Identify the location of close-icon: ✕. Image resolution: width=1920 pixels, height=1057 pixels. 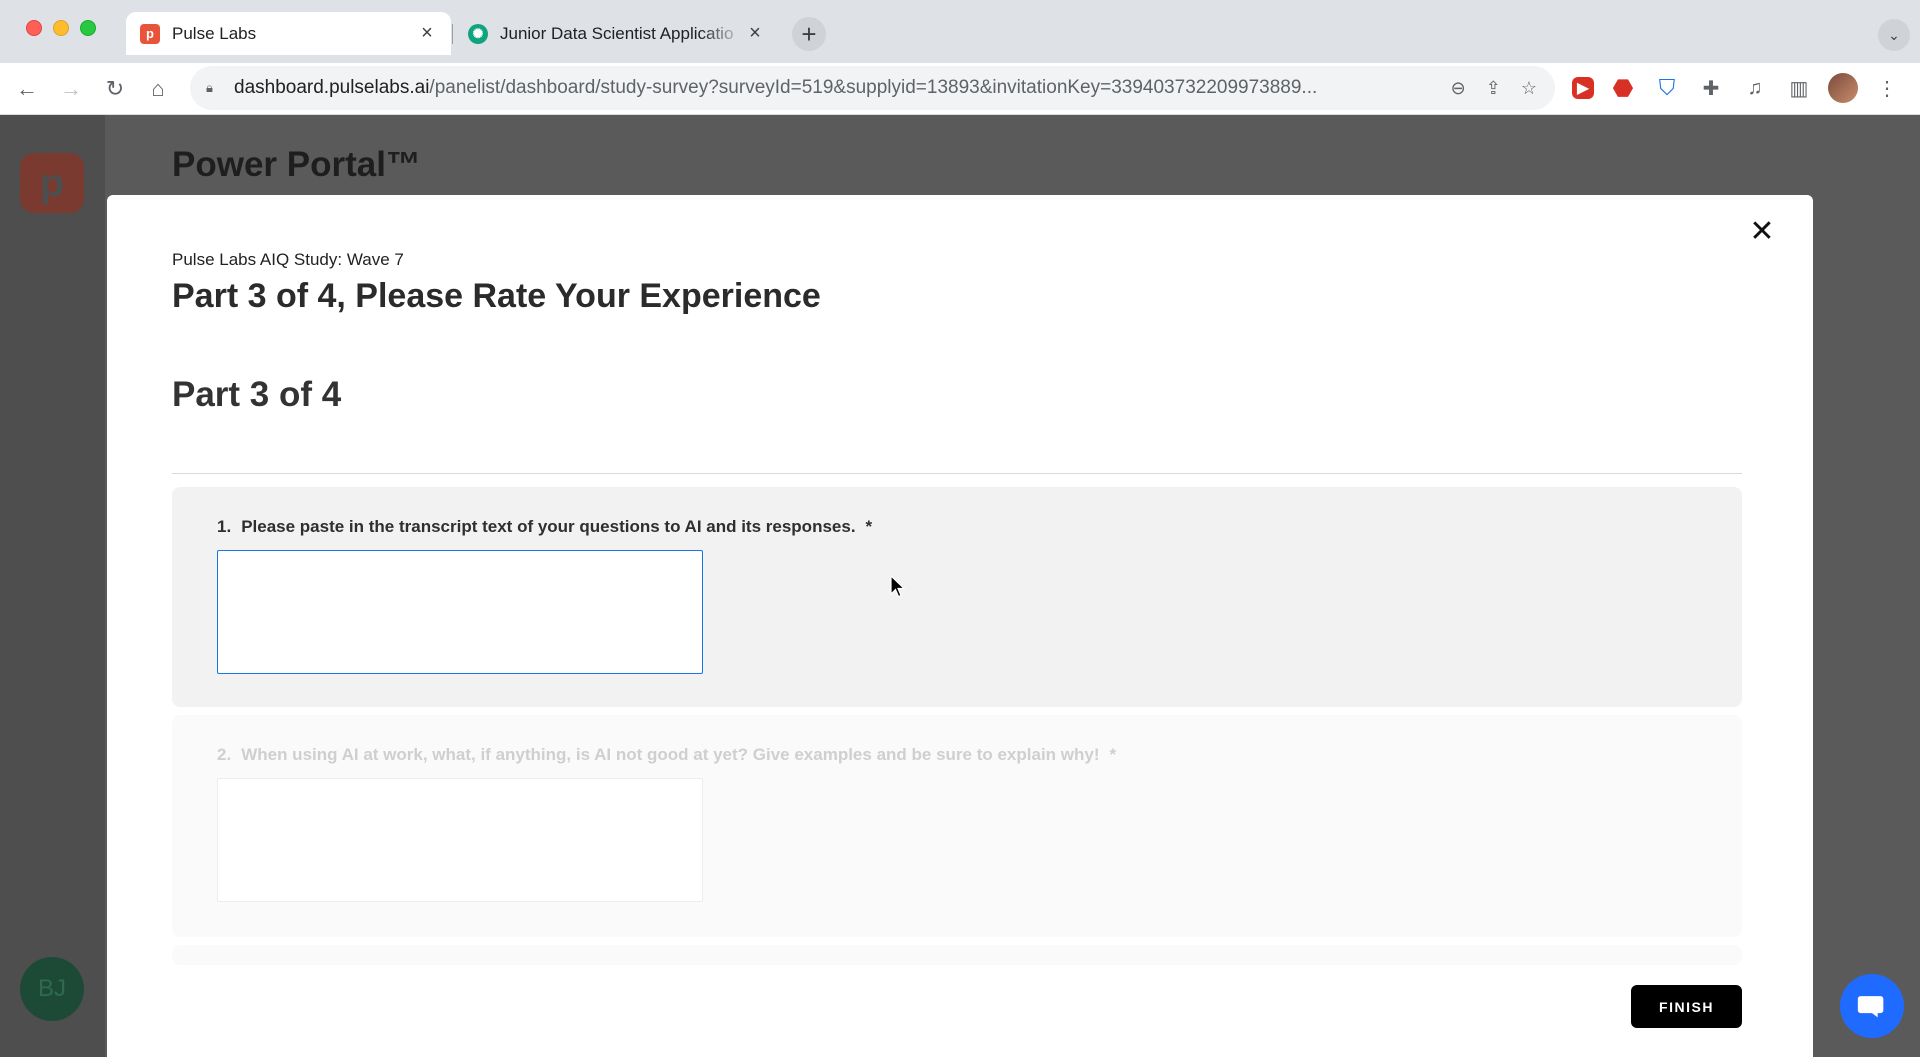
(1762, 231).